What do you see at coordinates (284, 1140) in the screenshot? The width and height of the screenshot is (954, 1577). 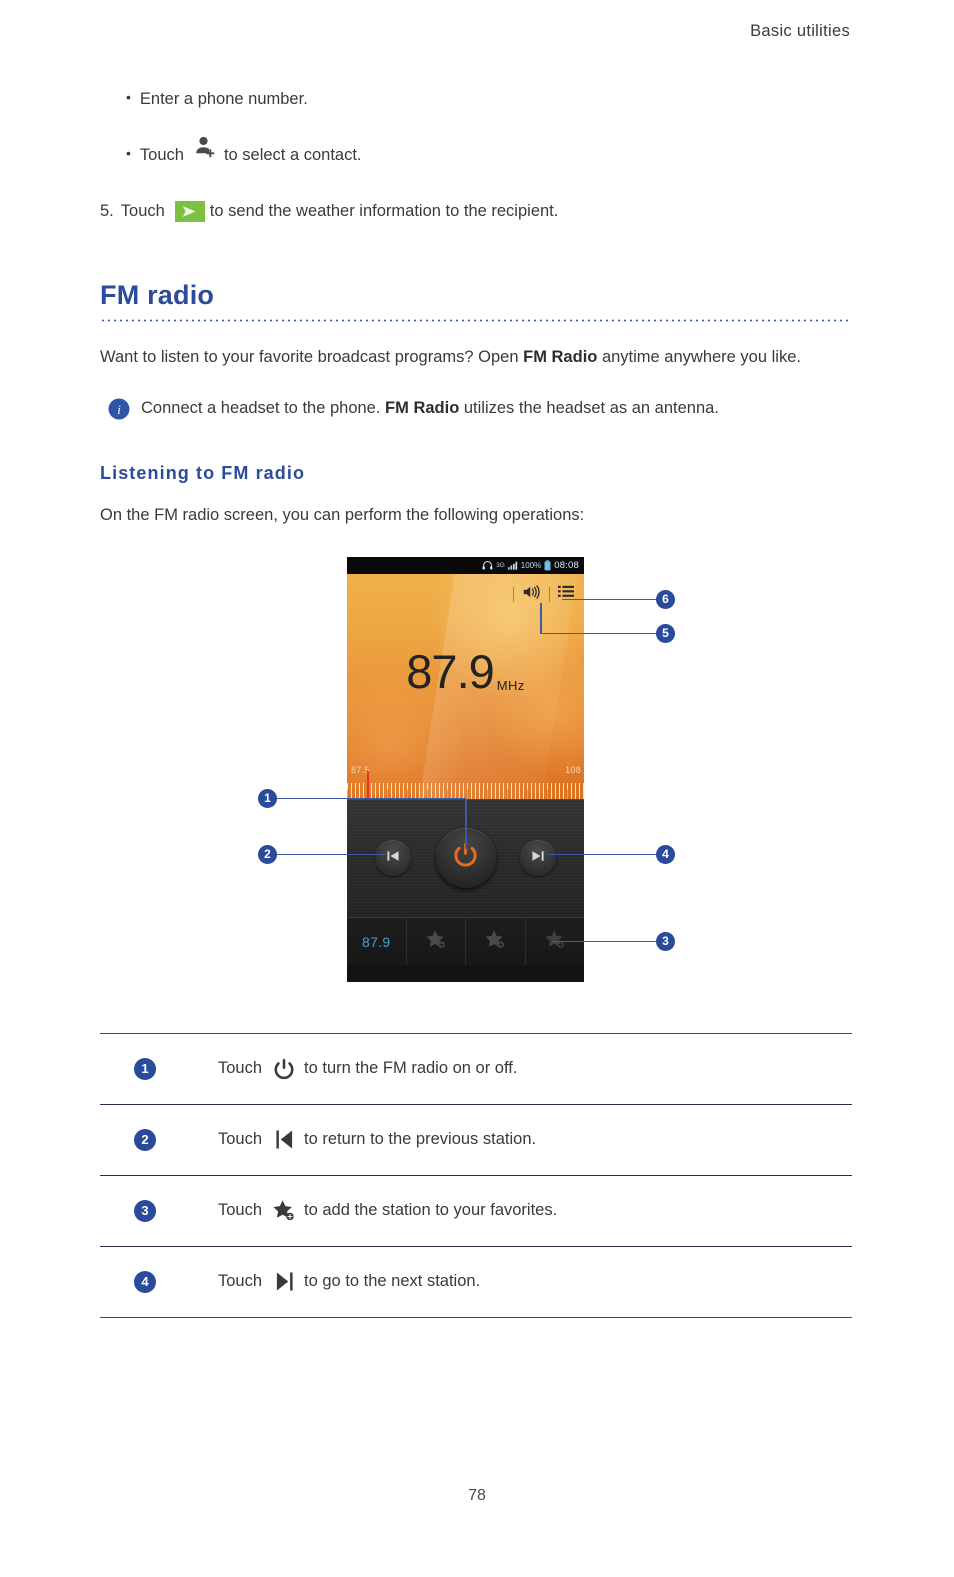 I see `previous-station-icon` at bounding box center [284, 1140].